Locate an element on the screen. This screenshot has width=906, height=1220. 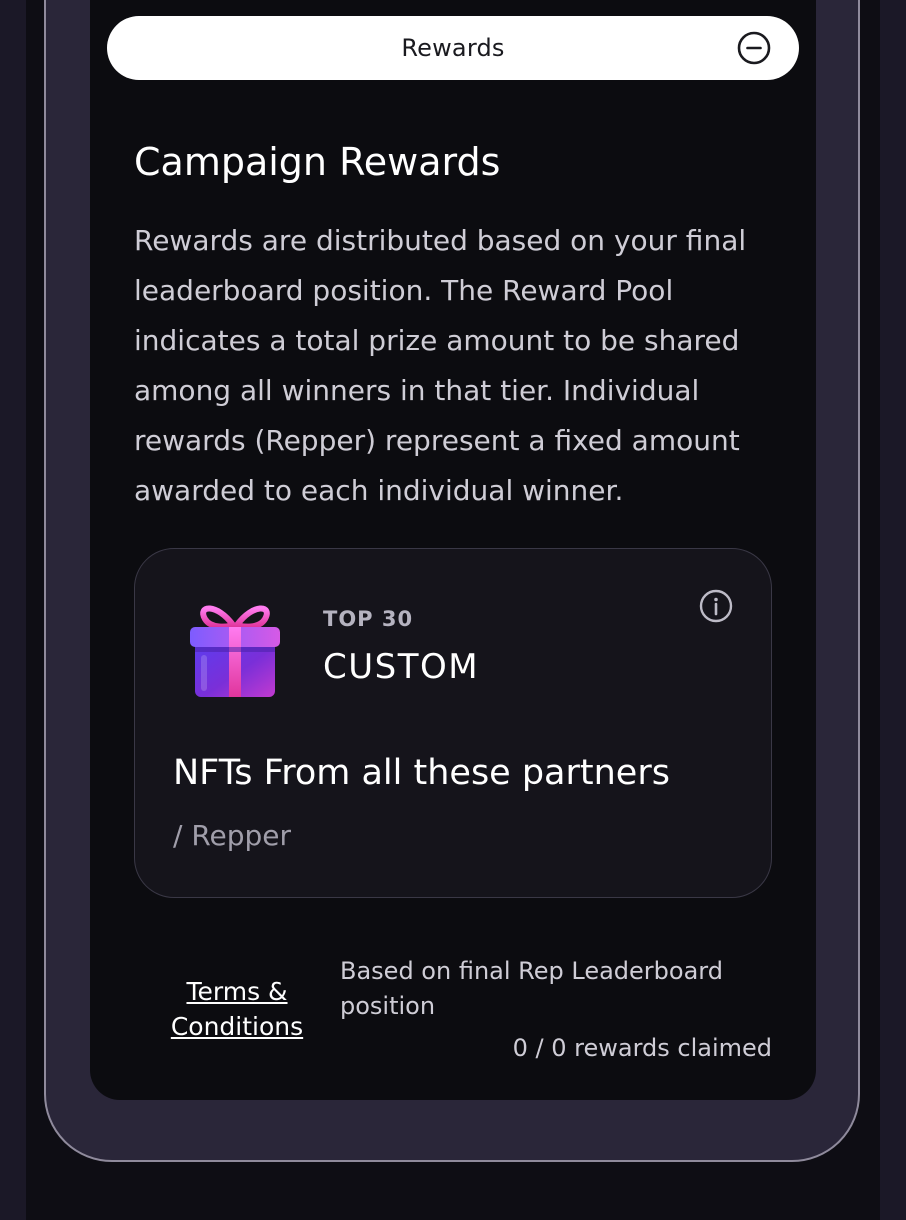
minus-circle-icon is located at coordinates (754, 48).